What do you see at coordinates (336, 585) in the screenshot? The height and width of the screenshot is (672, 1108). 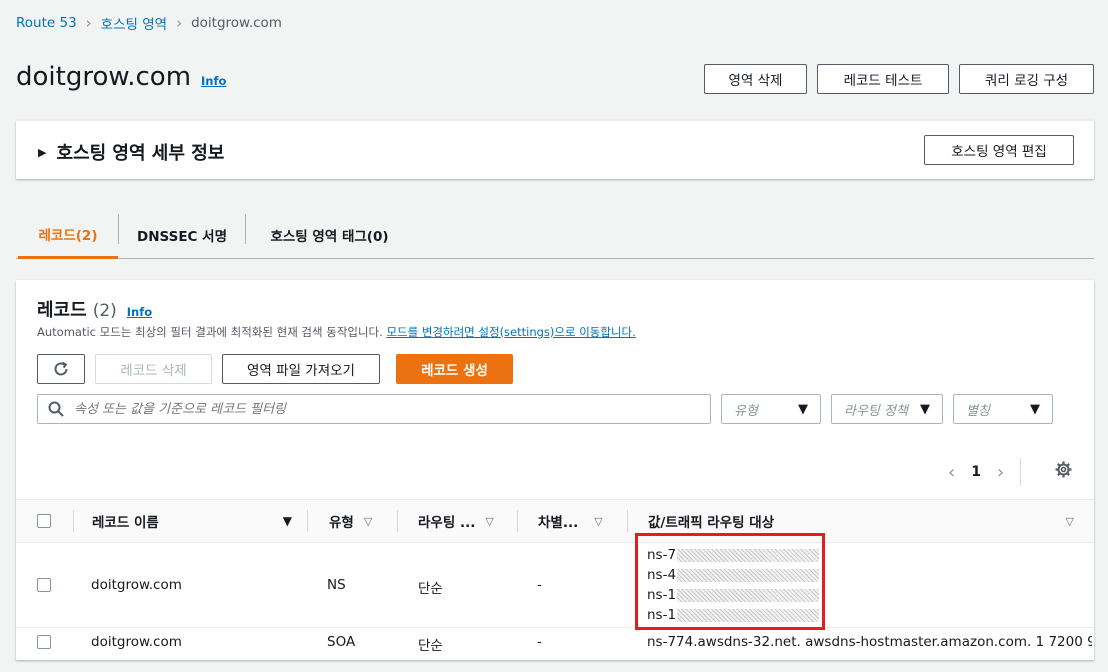 I see `record-type: NS` at bounding box center [336, 585].